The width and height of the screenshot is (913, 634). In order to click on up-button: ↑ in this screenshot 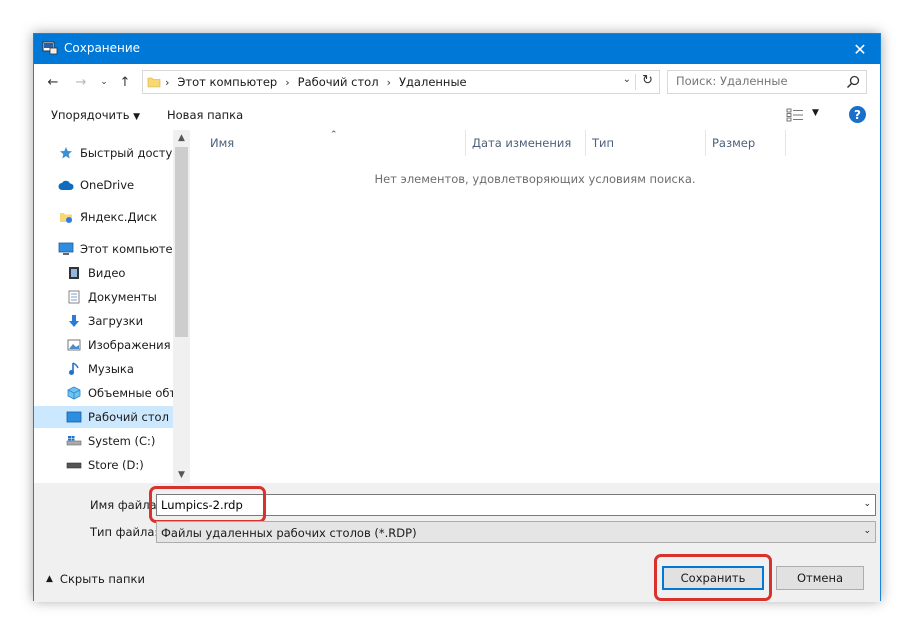, I will do `click(125, 82)`.